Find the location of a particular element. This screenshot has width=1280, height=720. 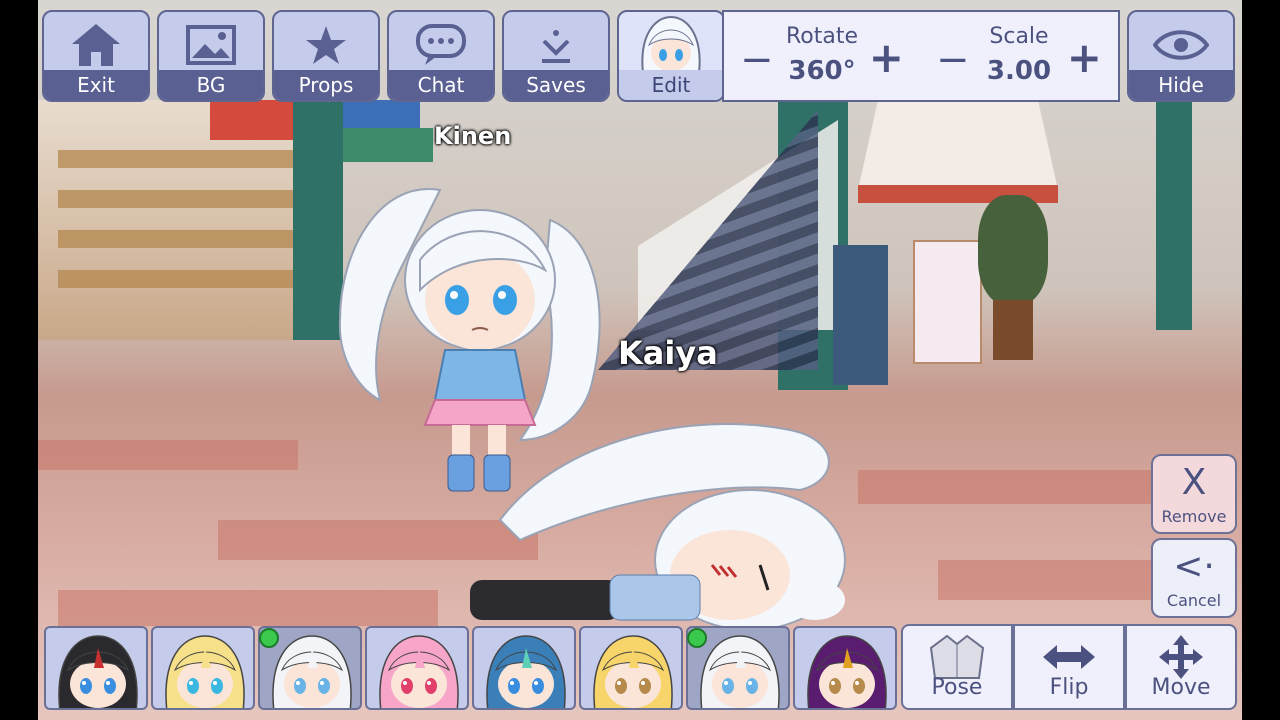

cancel-button: <· Cancel is located at coordinates (1194, 578).